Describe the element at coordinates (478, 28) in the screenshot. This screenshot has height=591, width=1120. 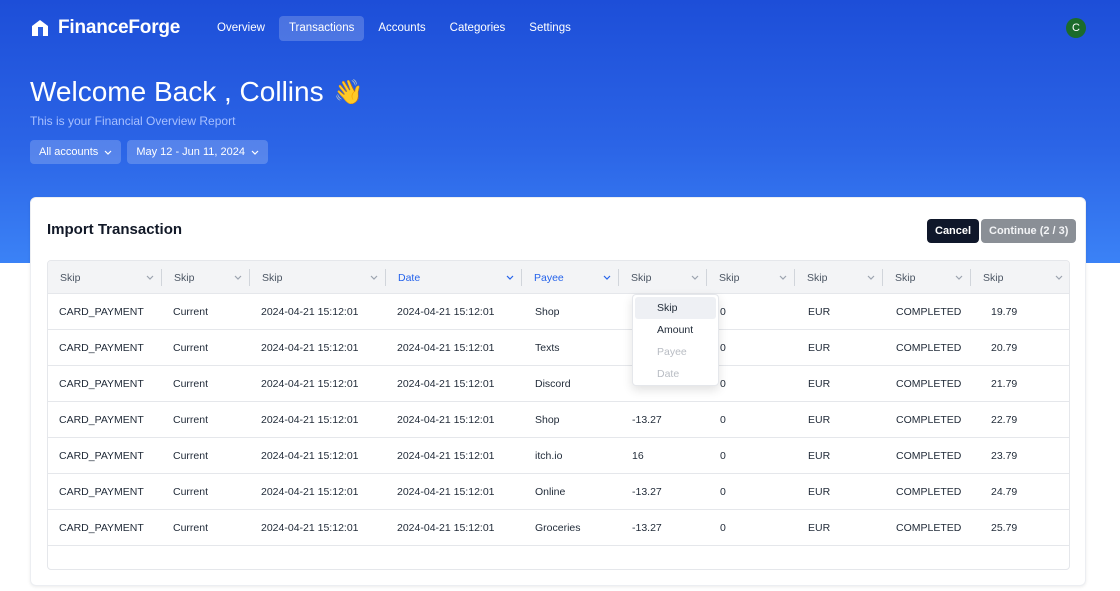
I see `nav-categories: Categories` at that location.